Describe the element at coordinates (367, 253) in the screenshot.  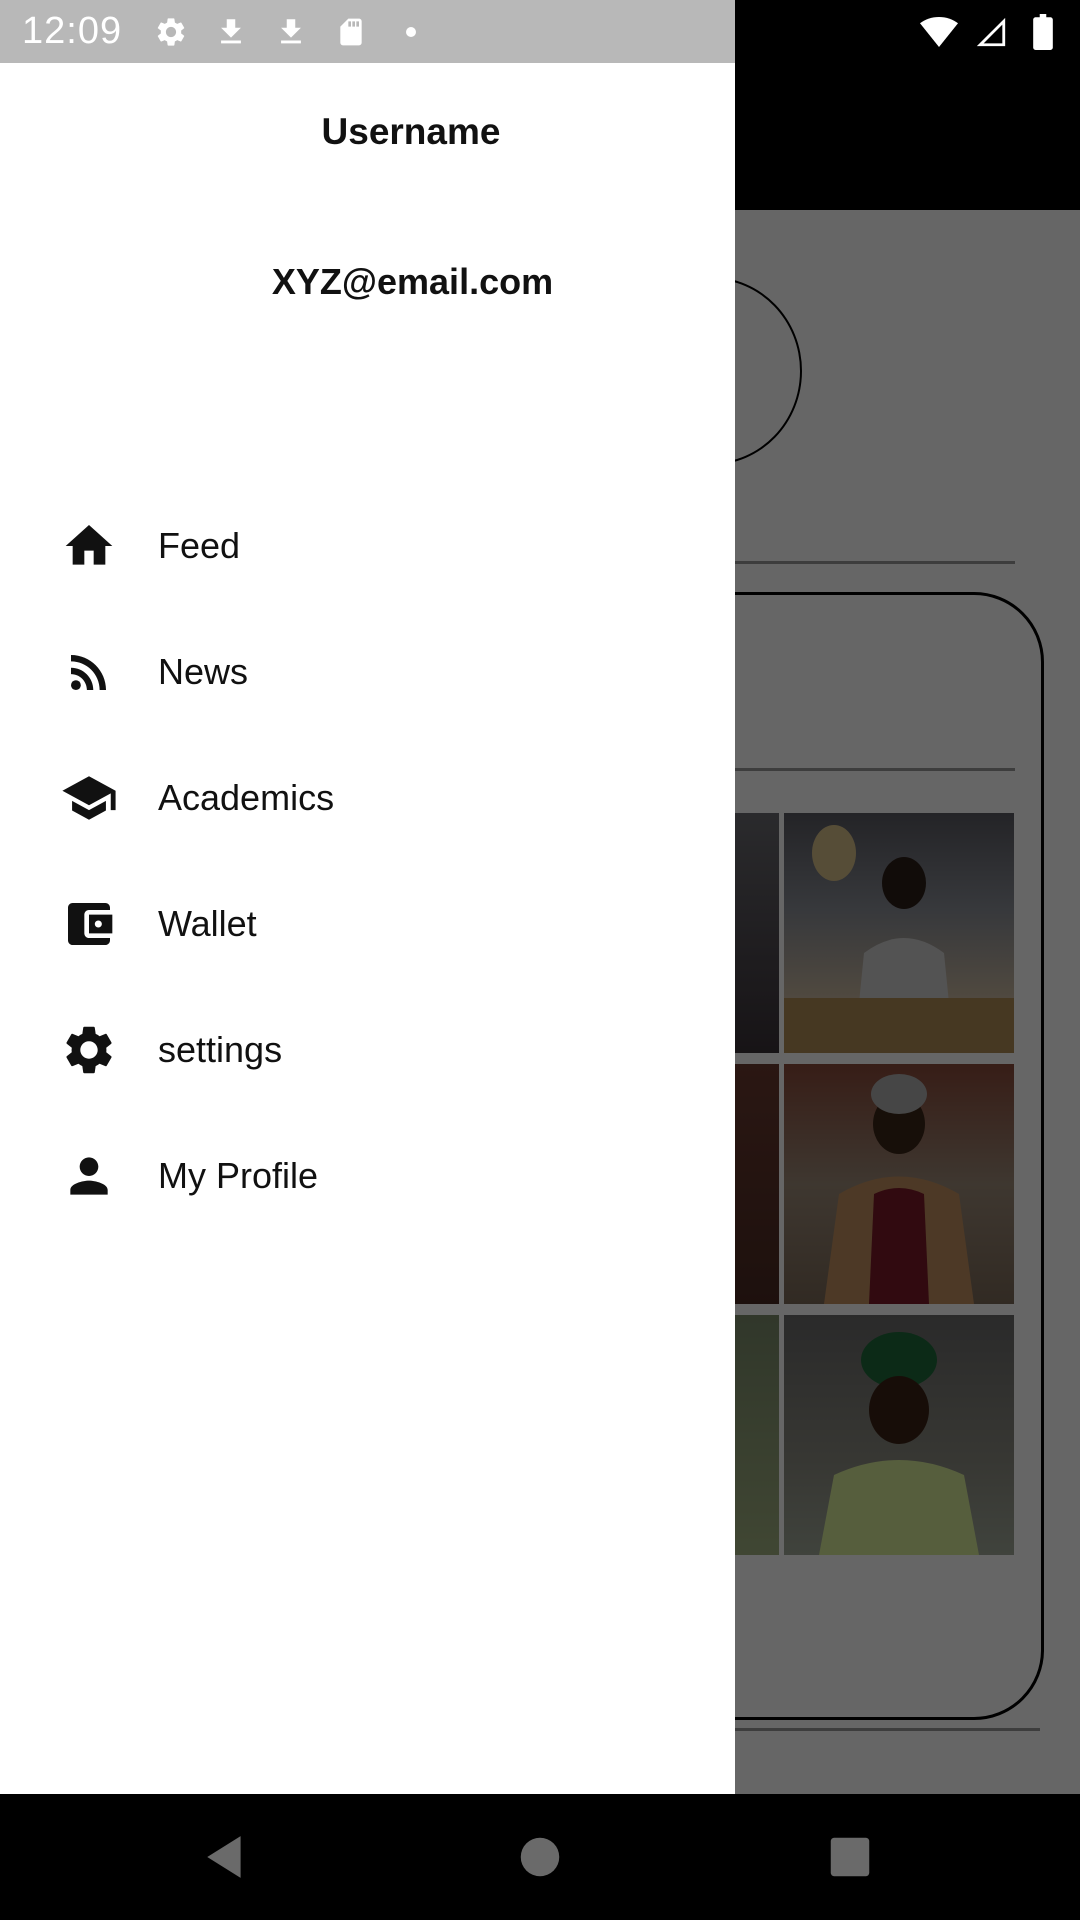
I see `drawer-header: Username XYZ@email.com` at that location.